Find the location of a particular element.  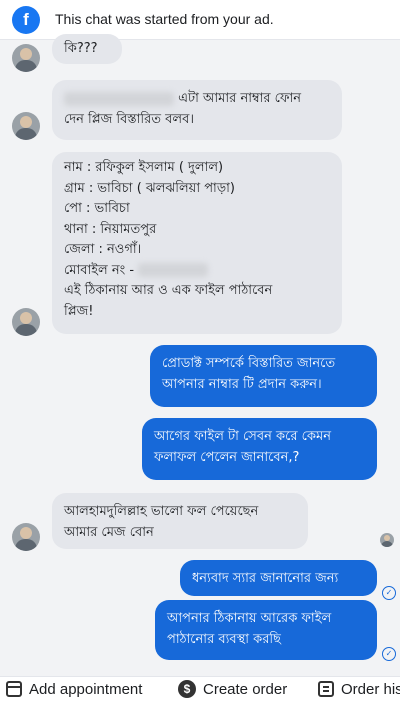

facebook-icon: f is located at coordinates (26, 20).